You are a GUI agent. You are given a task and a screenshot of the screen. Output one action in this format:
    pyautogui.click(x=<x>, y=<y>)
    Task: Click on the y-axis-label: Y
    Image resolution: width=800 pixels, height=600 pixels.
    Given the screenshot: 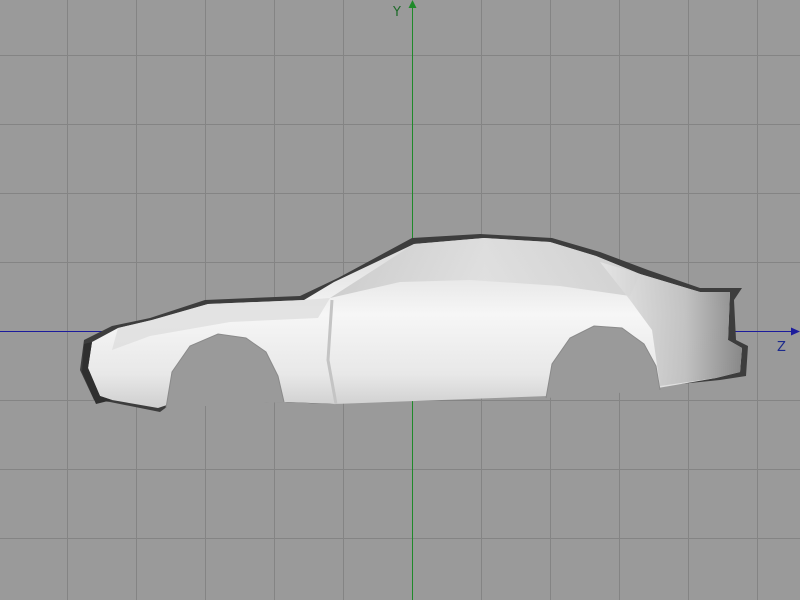 What is the action you would take?
    pyautogui.click(x=397, y=12)
    